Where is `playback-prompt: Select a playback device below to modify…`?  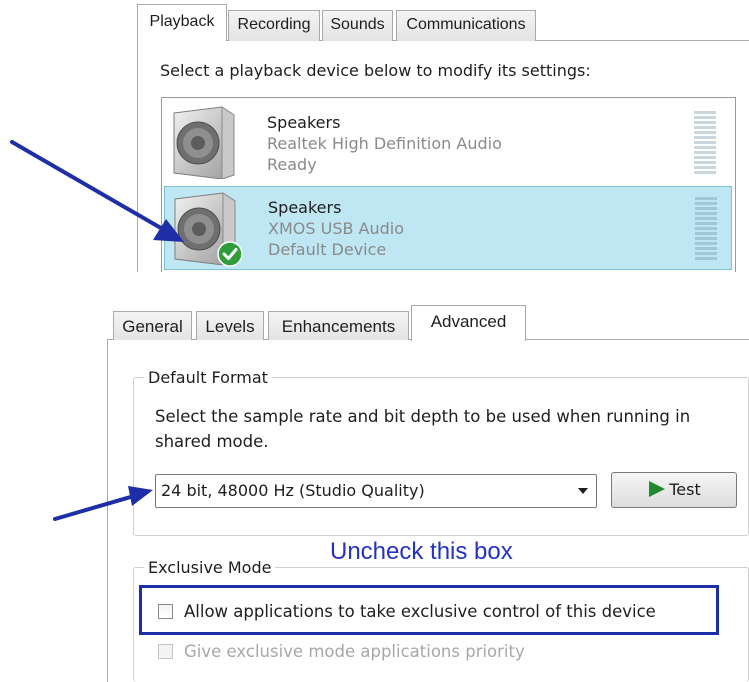 playback-prompt: Select a playback device below to modify… is located at coordinates (375, 70).